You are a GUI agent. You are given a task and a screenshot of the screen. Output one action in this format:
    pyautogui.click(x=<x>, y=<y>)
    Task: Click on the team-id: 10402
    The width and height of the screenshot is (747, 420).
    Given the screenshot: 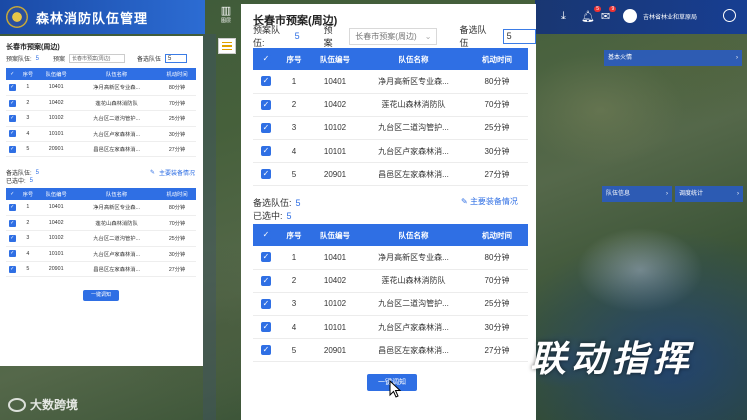 What is the action you would take?
    pyautogui.click(x=56, y=103)
    